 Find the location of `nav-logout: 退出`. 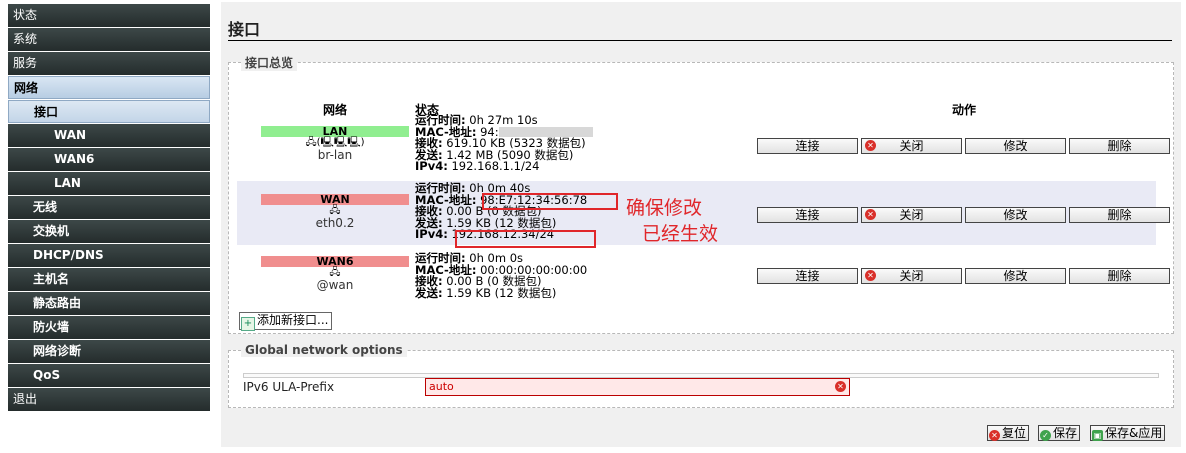

nav-logout: 退出 is located at coordinates (109, 399).